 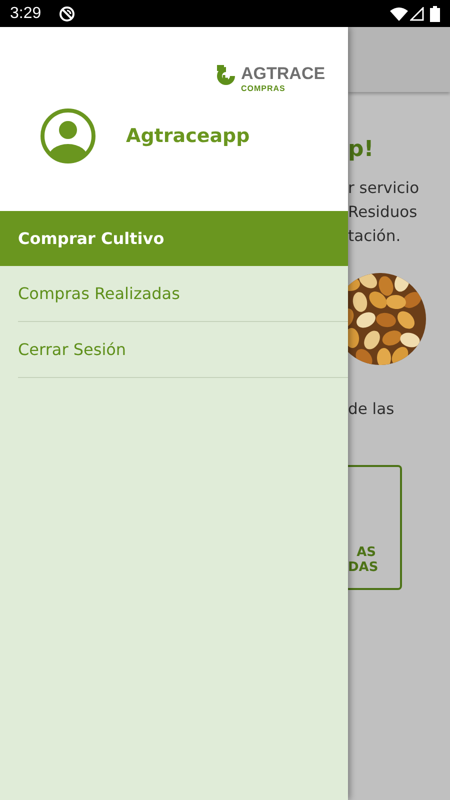 What do you see at coordinates (435, 14) in the screenshot?
I see `battery-icon` at bounding box center [435, 14].